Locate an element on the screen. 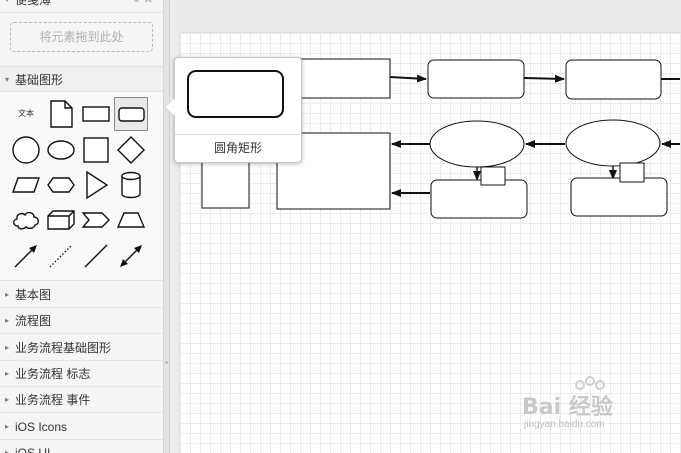 The width and height of the screenshot is (681, 453). step-shape is located at coordinates (96, 220).